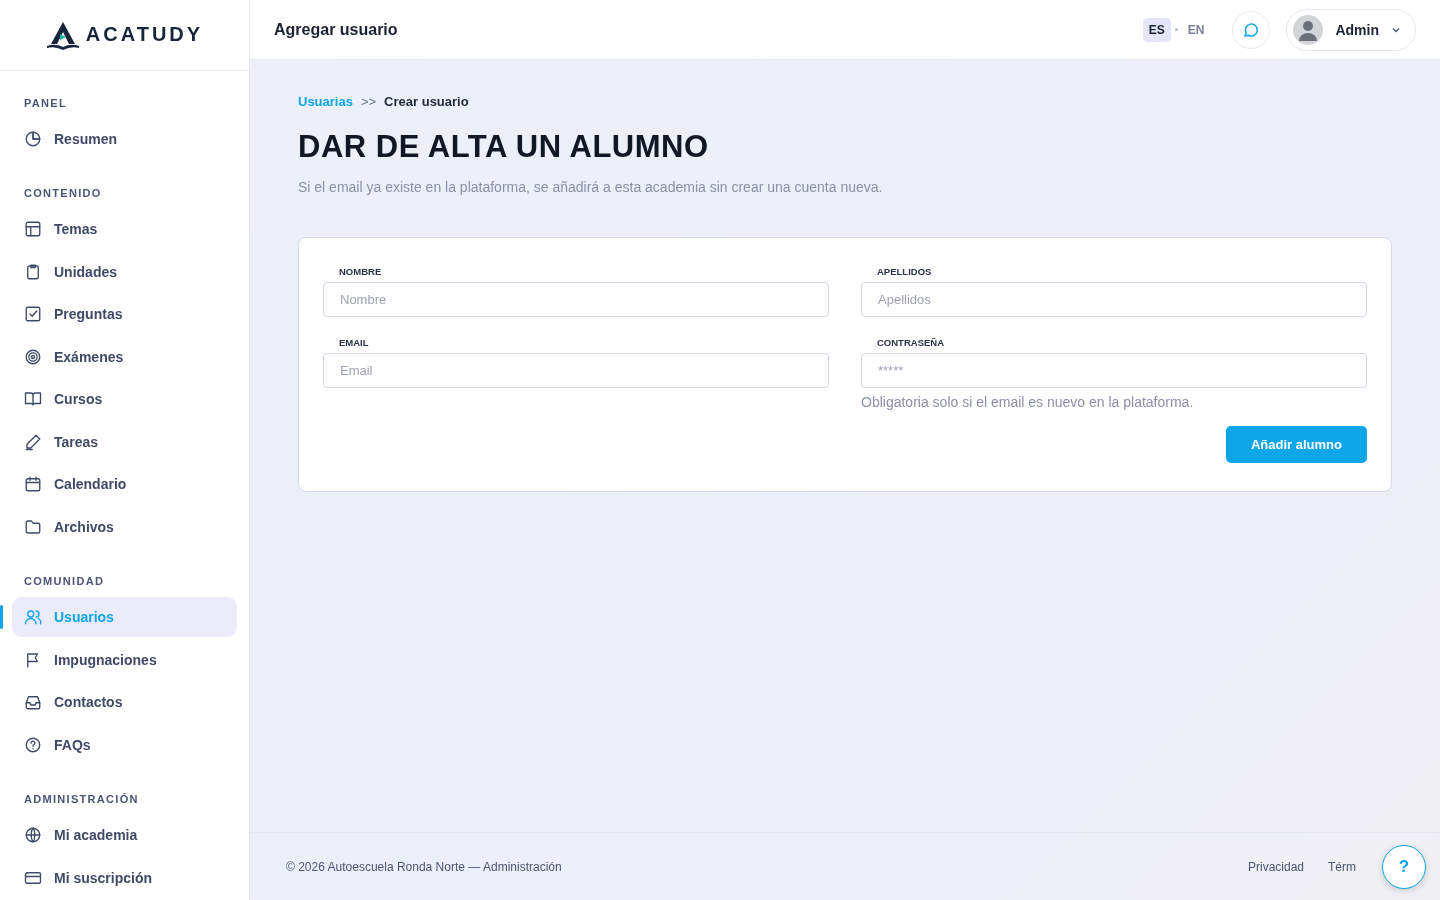  I want to click on sidebar-item: Tareas, so click(124, 441).